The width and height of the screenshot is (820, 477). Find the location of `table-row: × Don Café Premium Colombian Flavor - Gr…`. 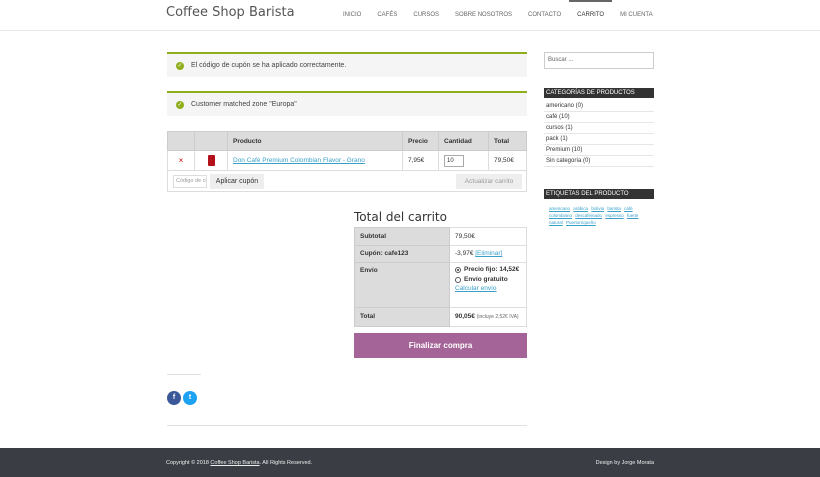

table-row: × Don Café Premium Colombian Flavor - Gr… is located at coordinates (347, 160).